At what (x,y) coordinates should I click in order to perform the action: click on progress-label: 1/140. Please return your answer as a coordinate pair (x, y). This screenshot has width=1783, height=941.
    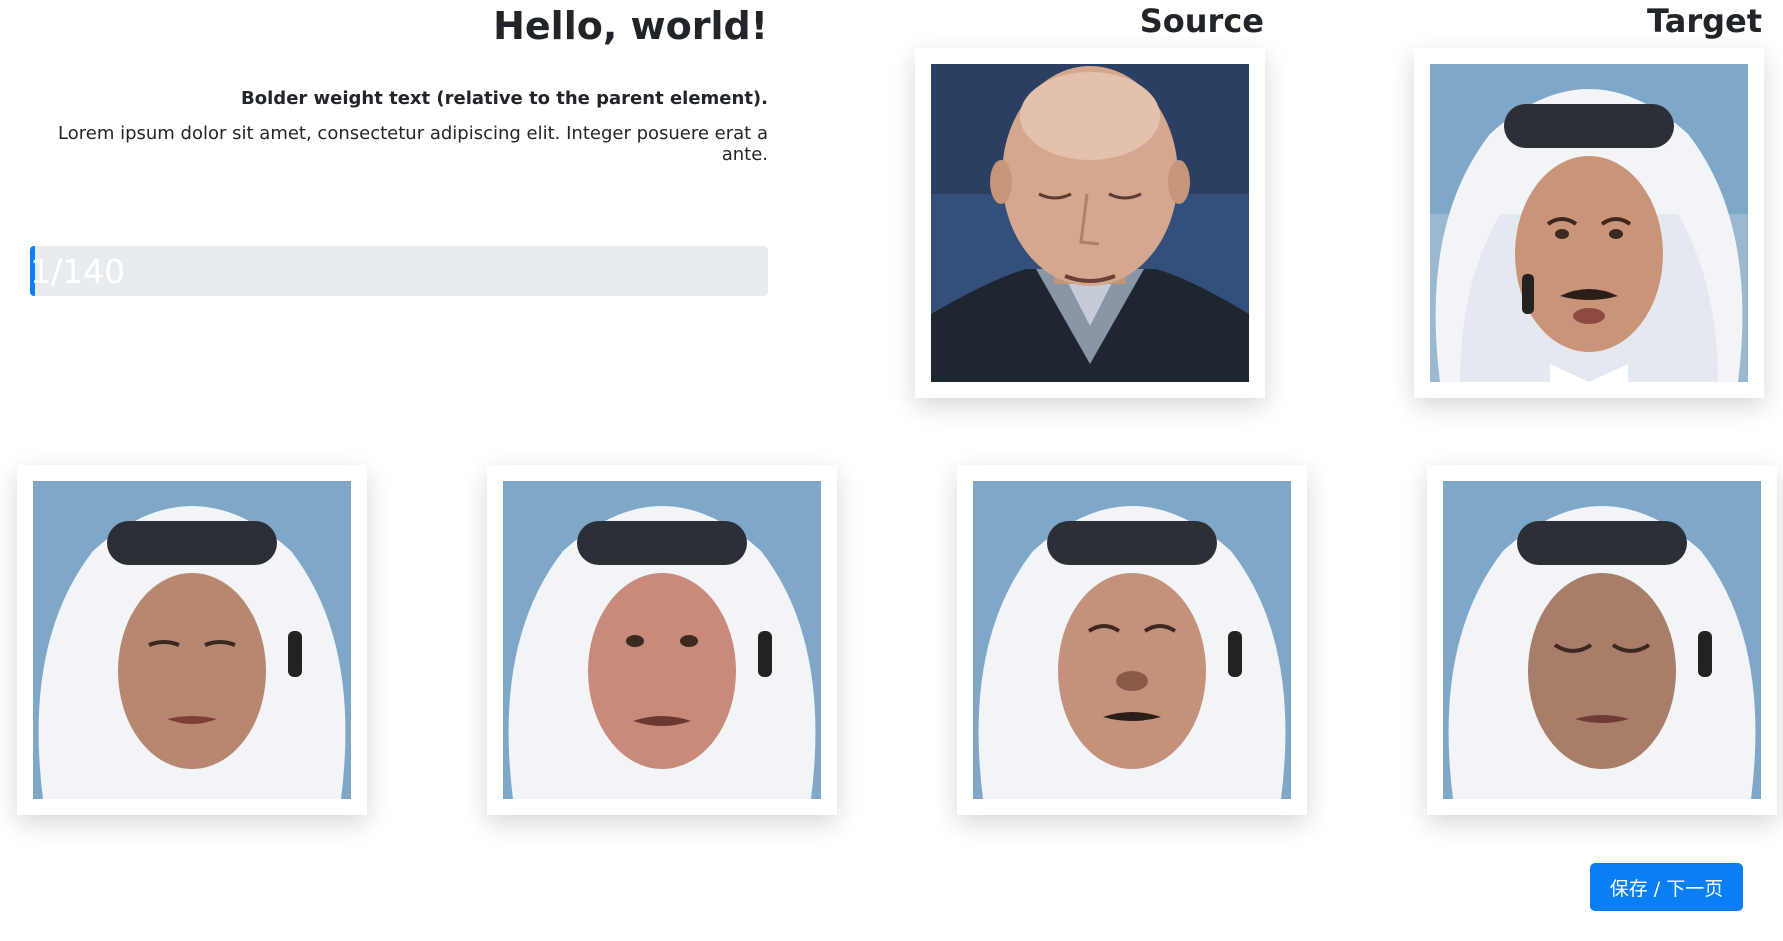
    Looking at the image, I should click on (78, 271).